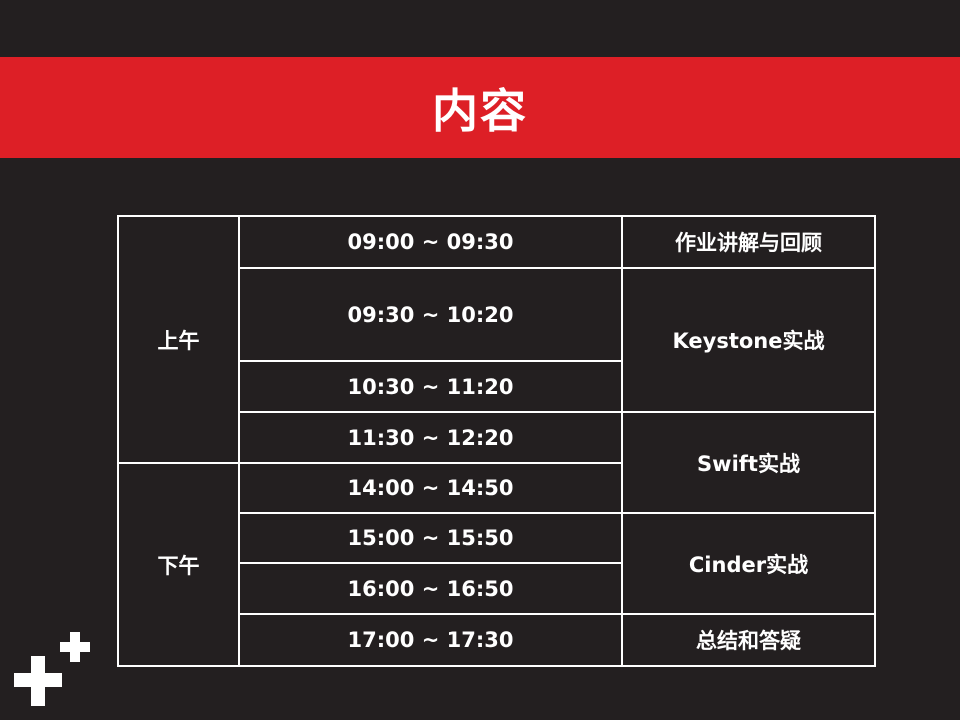 The width and height of the screenshot is (960, 720). Describe the element at coordinates (430, 488) in the screenshot. I see `time-cell: 14:00 ~ 14:50` at that location.